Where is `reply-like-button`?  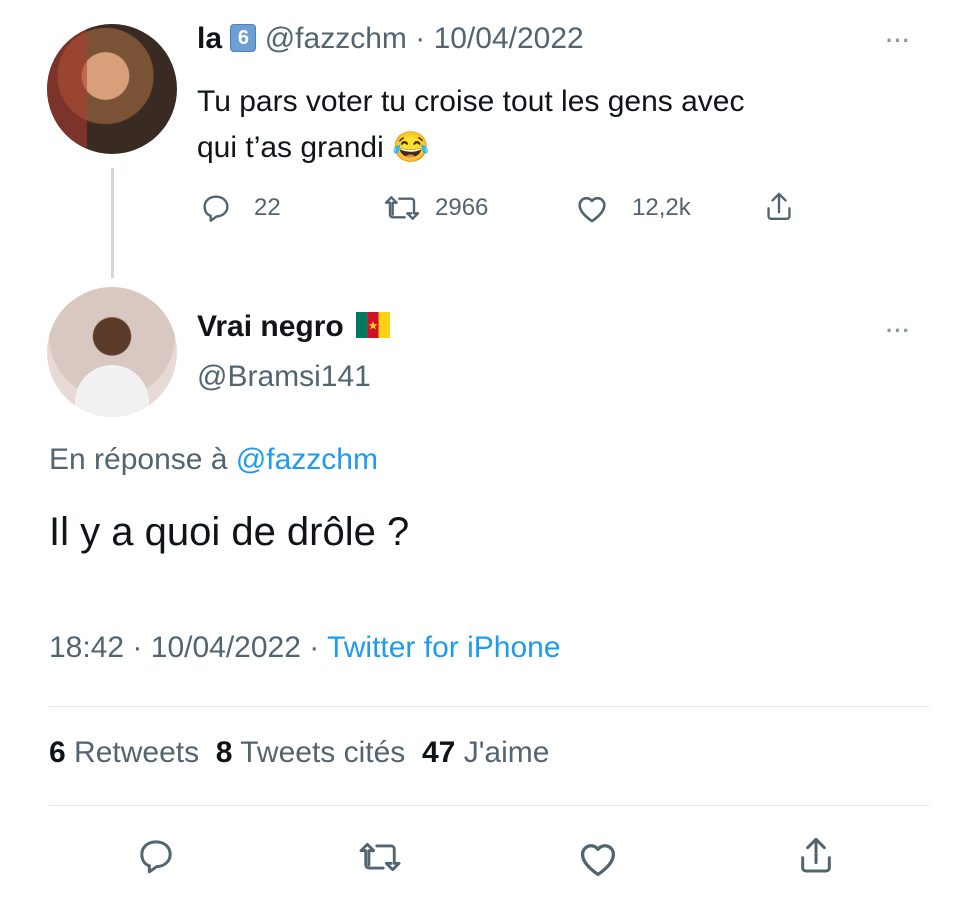 reply-like-button is located at coordinates (598, 858).